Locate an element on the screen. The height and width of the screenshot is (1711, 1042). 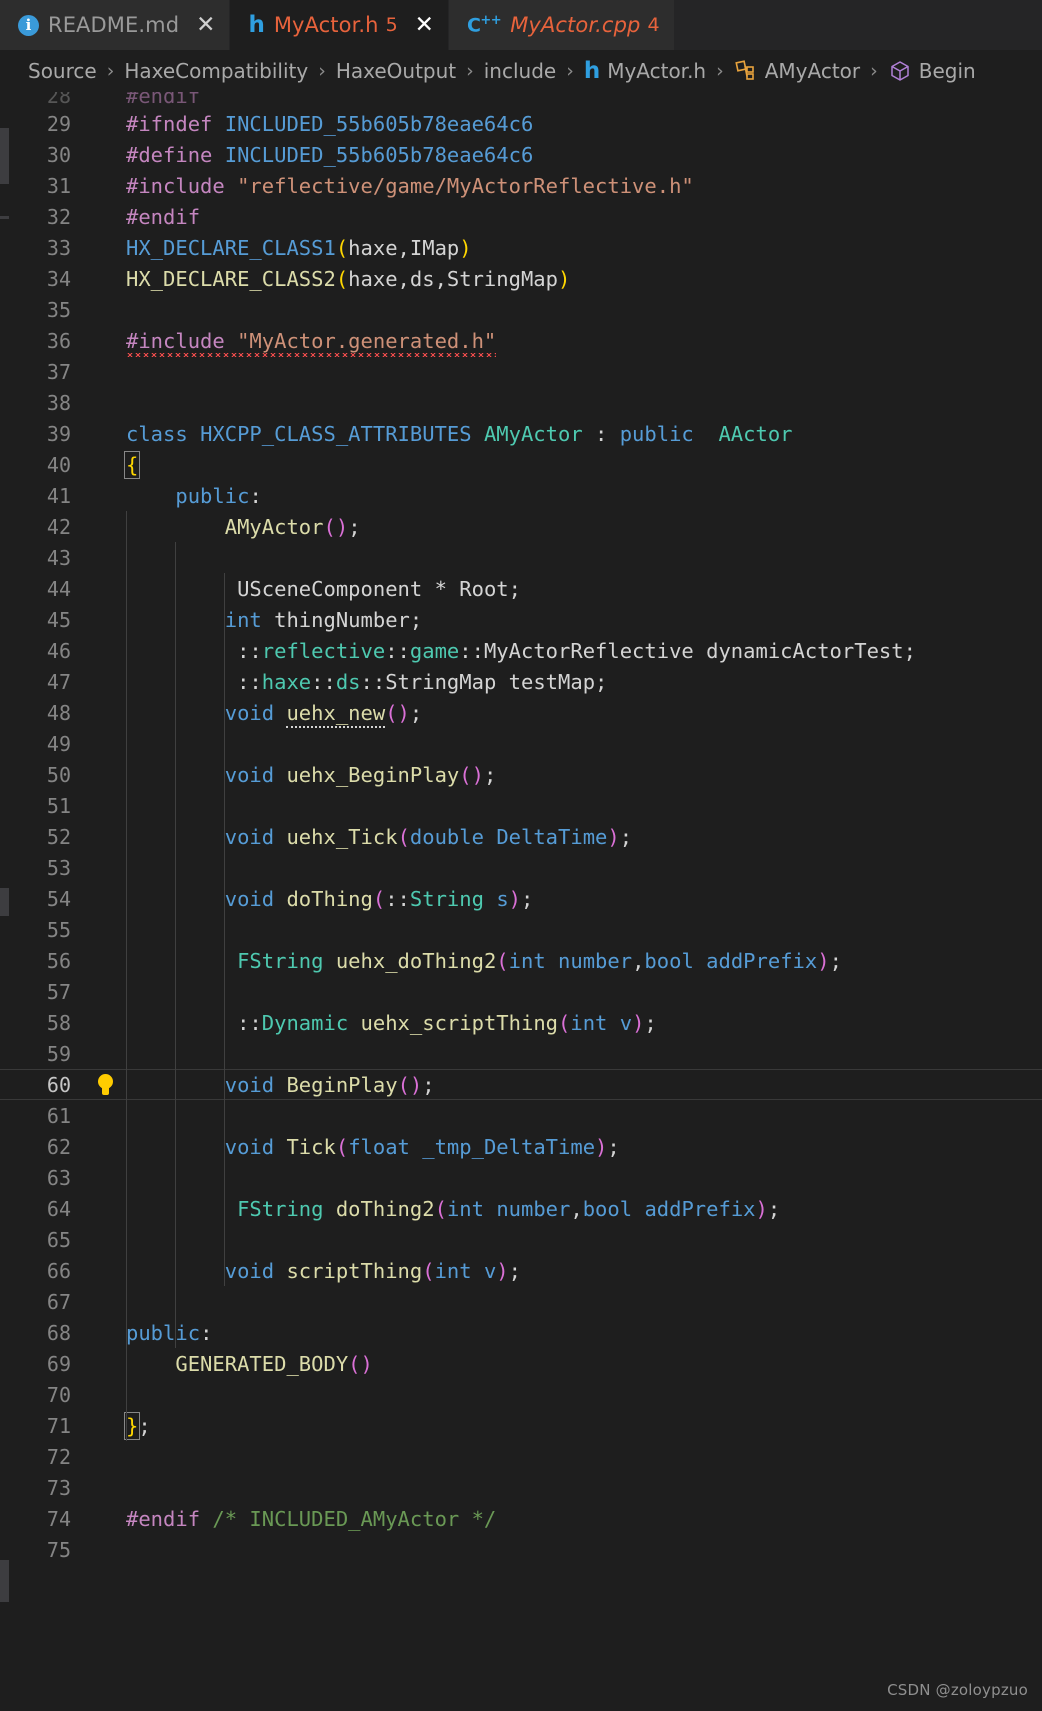
breadcrumb-item-include: include is located at coordinates (520, 71).